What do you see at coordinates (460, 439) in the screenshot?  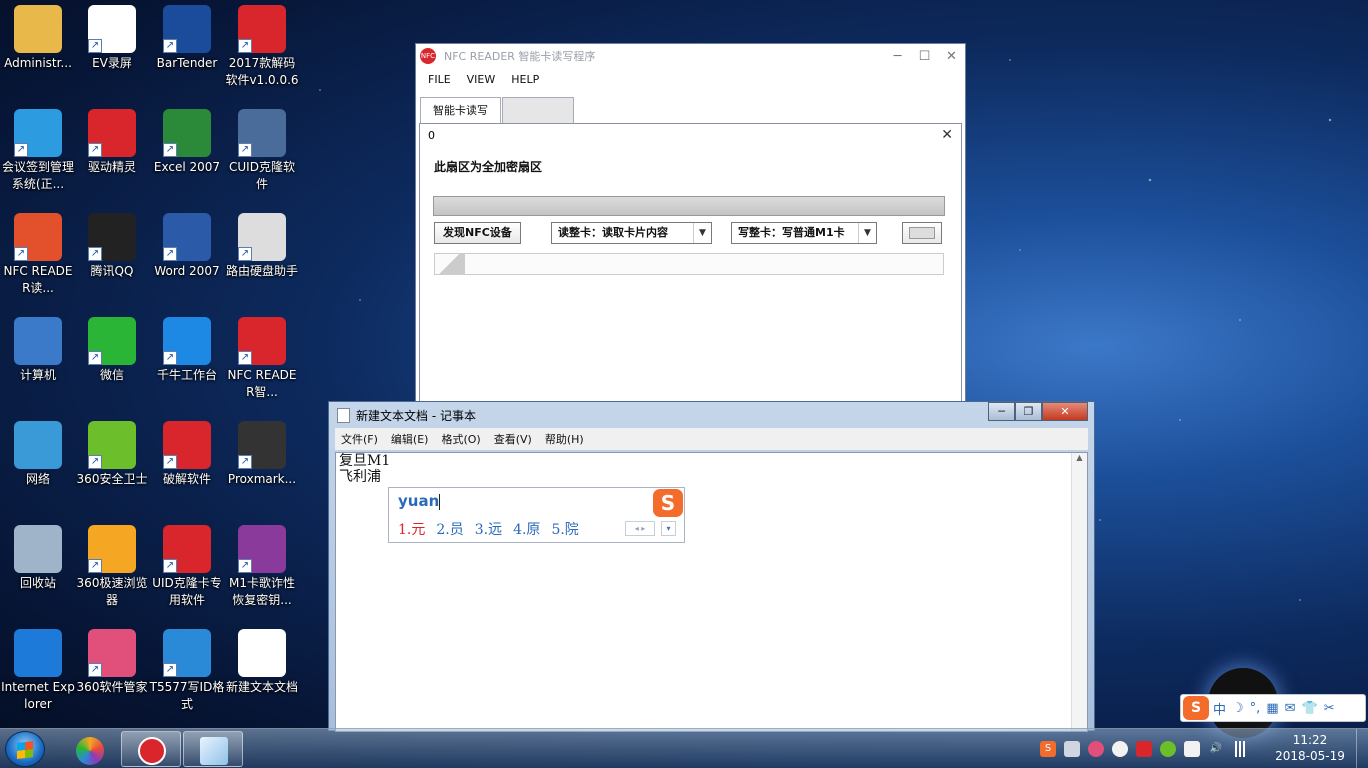 I see `menu-format: 格式(O)` at bounding box center [460, 439].